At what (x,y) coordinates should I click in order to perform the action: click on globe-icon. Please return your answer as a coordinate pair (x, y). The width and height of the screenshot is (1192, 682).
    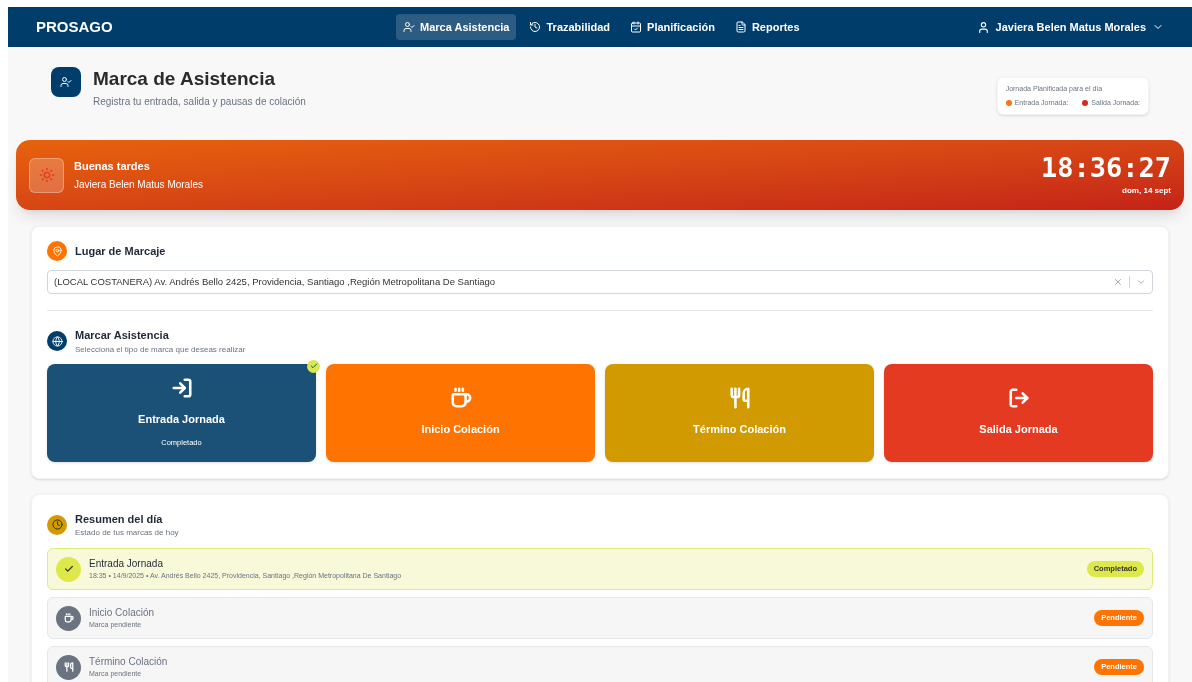
    Looking at the image, I should click on (57, 341).